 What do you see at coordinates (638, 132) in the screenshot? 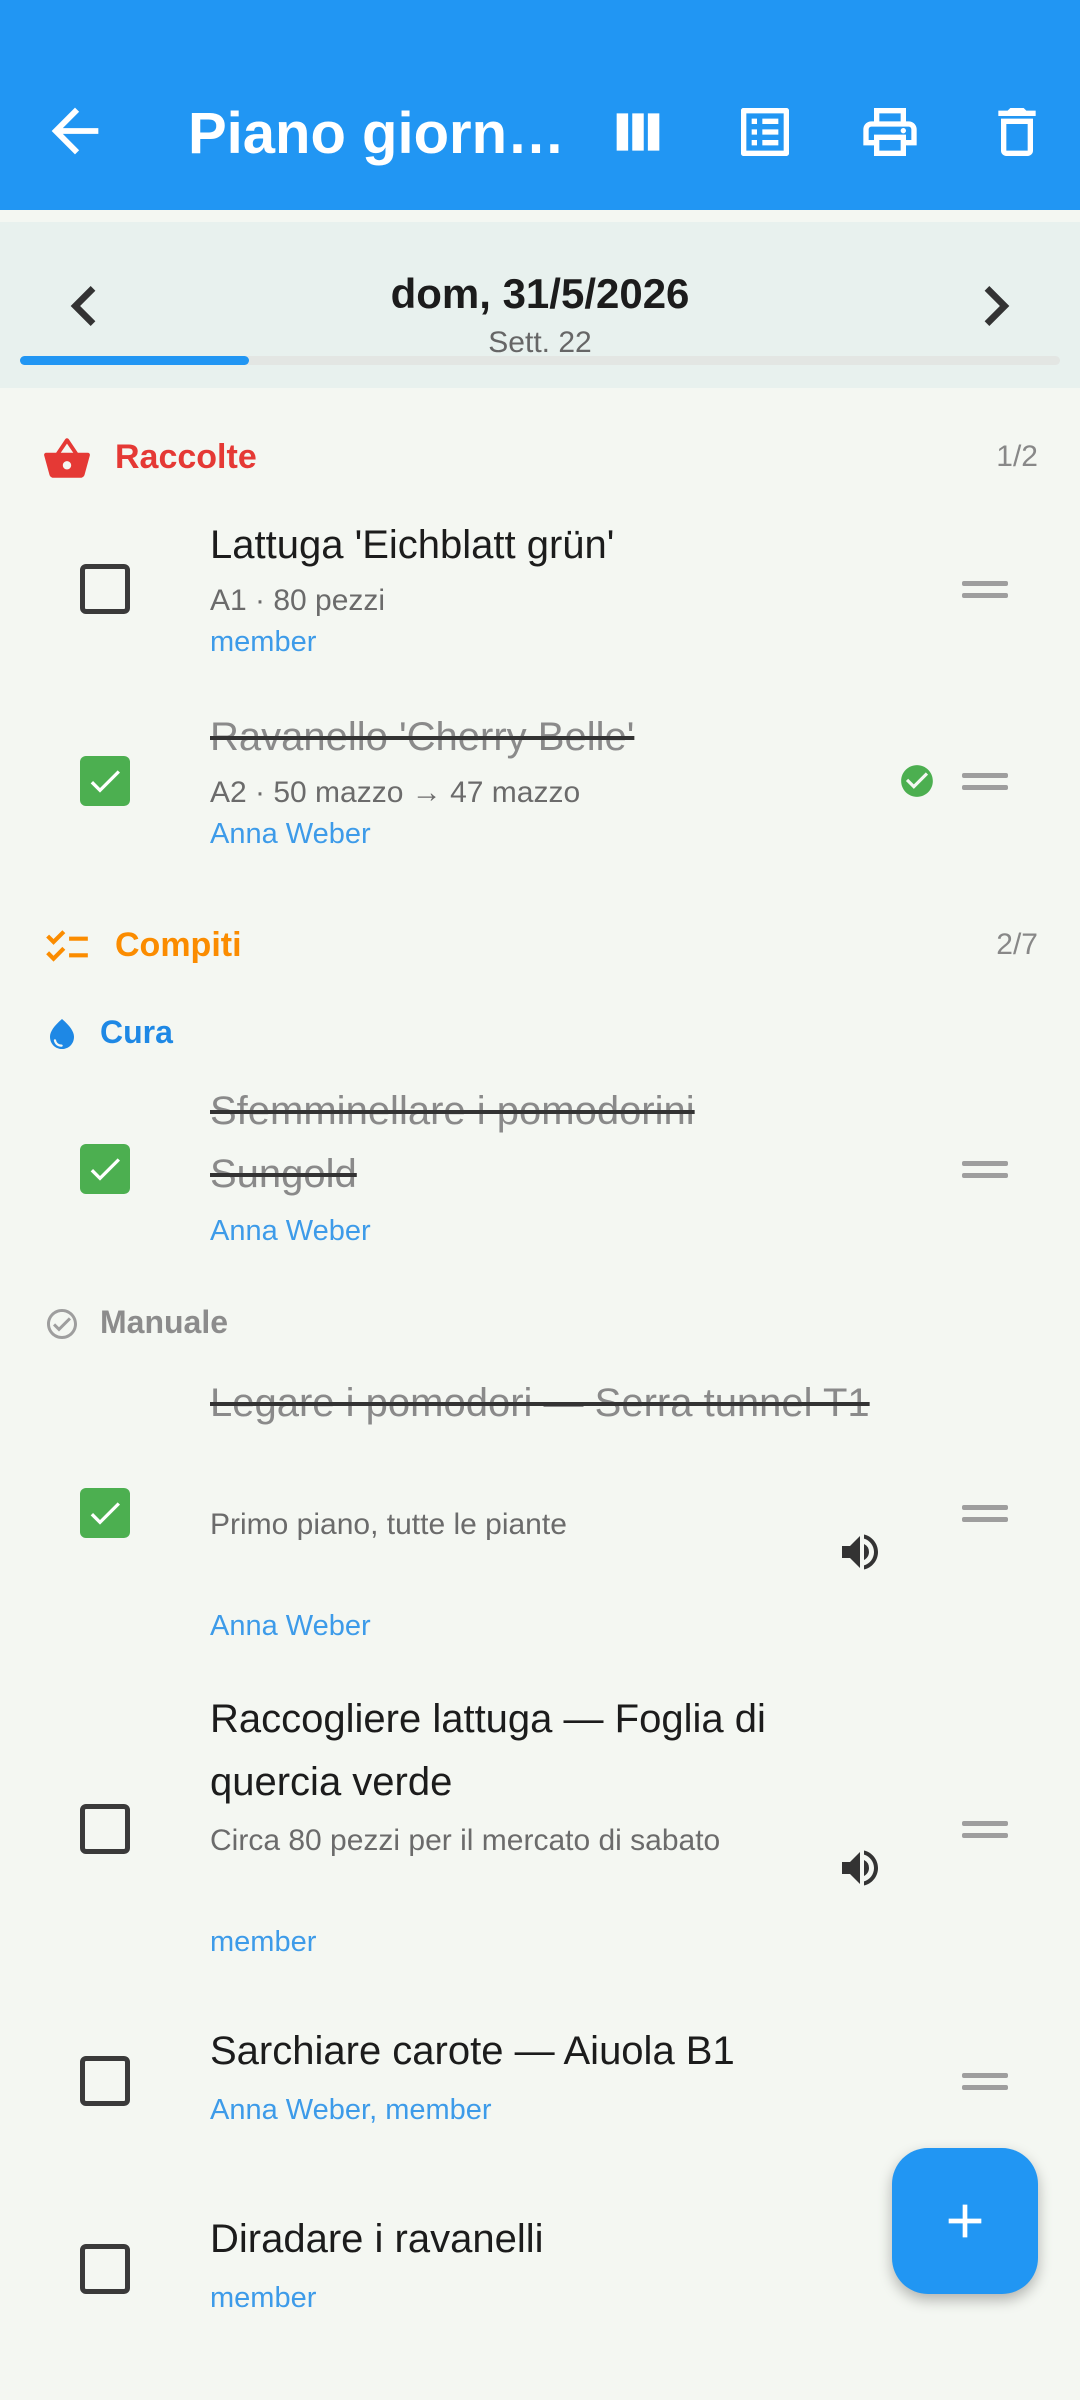
I see `columns-view-icon` at bounding box center [638, 132].